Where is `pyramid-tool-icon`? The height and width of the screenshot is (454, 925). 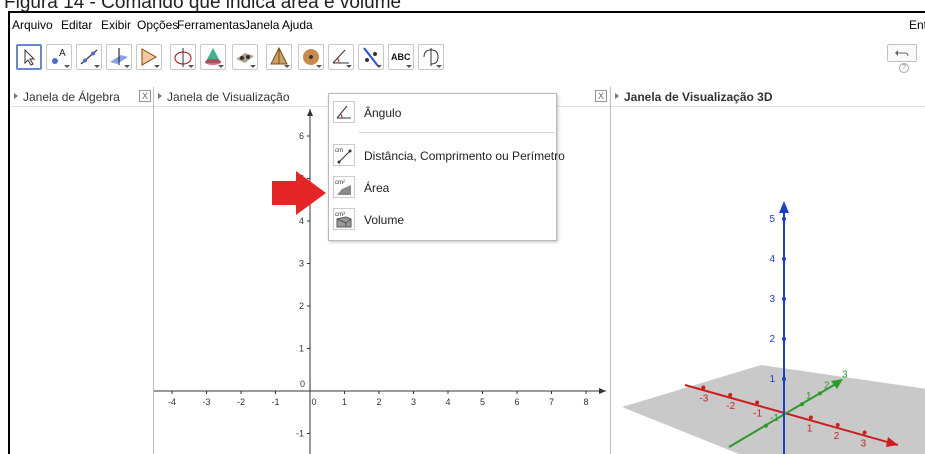 pyramid-tool-icon is located at coordinates (279, 57).